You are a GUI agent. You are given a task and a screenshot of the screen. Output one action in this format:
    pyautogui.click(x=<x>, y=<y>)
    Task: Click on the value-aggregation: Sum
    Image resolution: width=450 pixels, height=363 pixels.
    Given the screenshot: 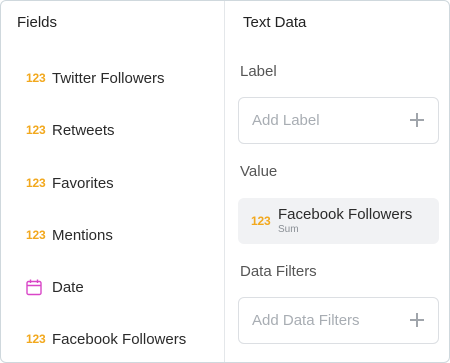 What is the action you would take?
    pyautogui.click(x=288, y=229)
    